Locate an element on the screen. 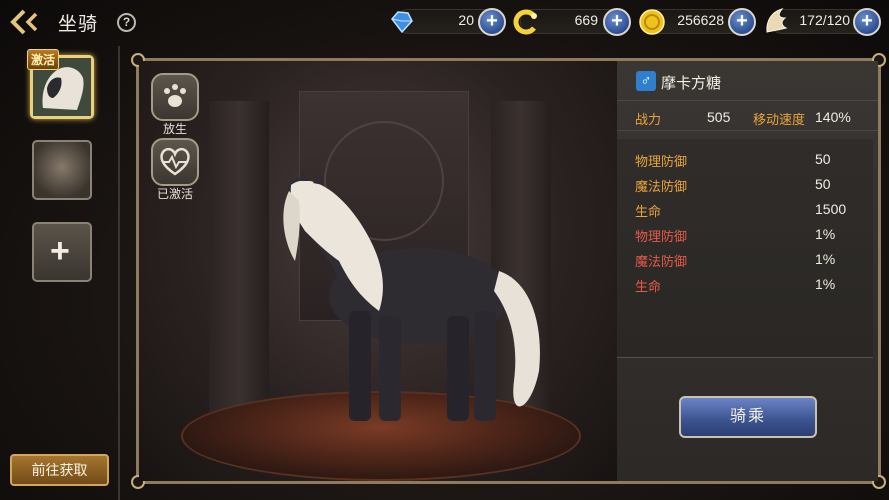 Image resolution: width=889 pixels, height=500 pixels. speed-value: 140% is located at coordinates (833, 117).